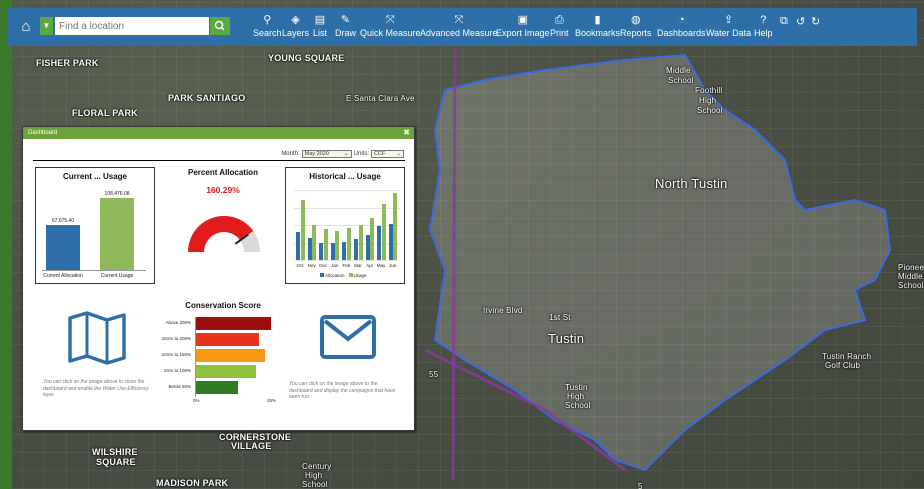  Describe the element at coordinates (295, 25) in the screenshot. I see `layers-button: ◈ Layers` at that location.